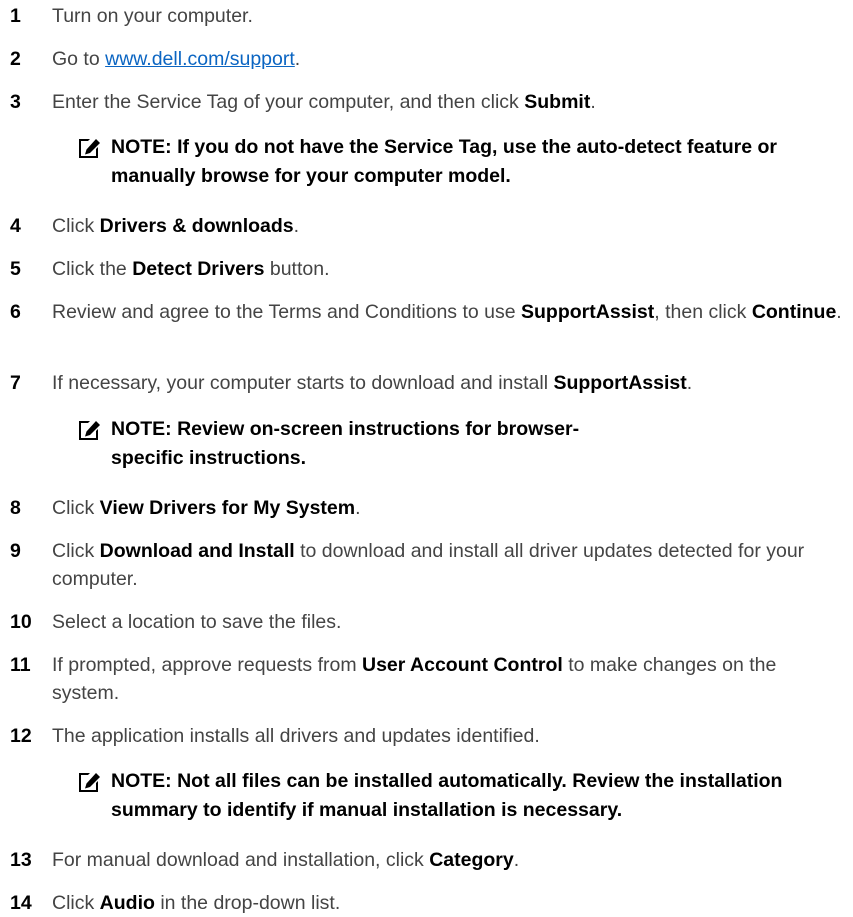 Image resolution: width=853 pixels, height=917 pixels. Describe the element at coordinates (206, 508) in the screenshot. I see `step-text: Click View Drivers for My System.` at that location.